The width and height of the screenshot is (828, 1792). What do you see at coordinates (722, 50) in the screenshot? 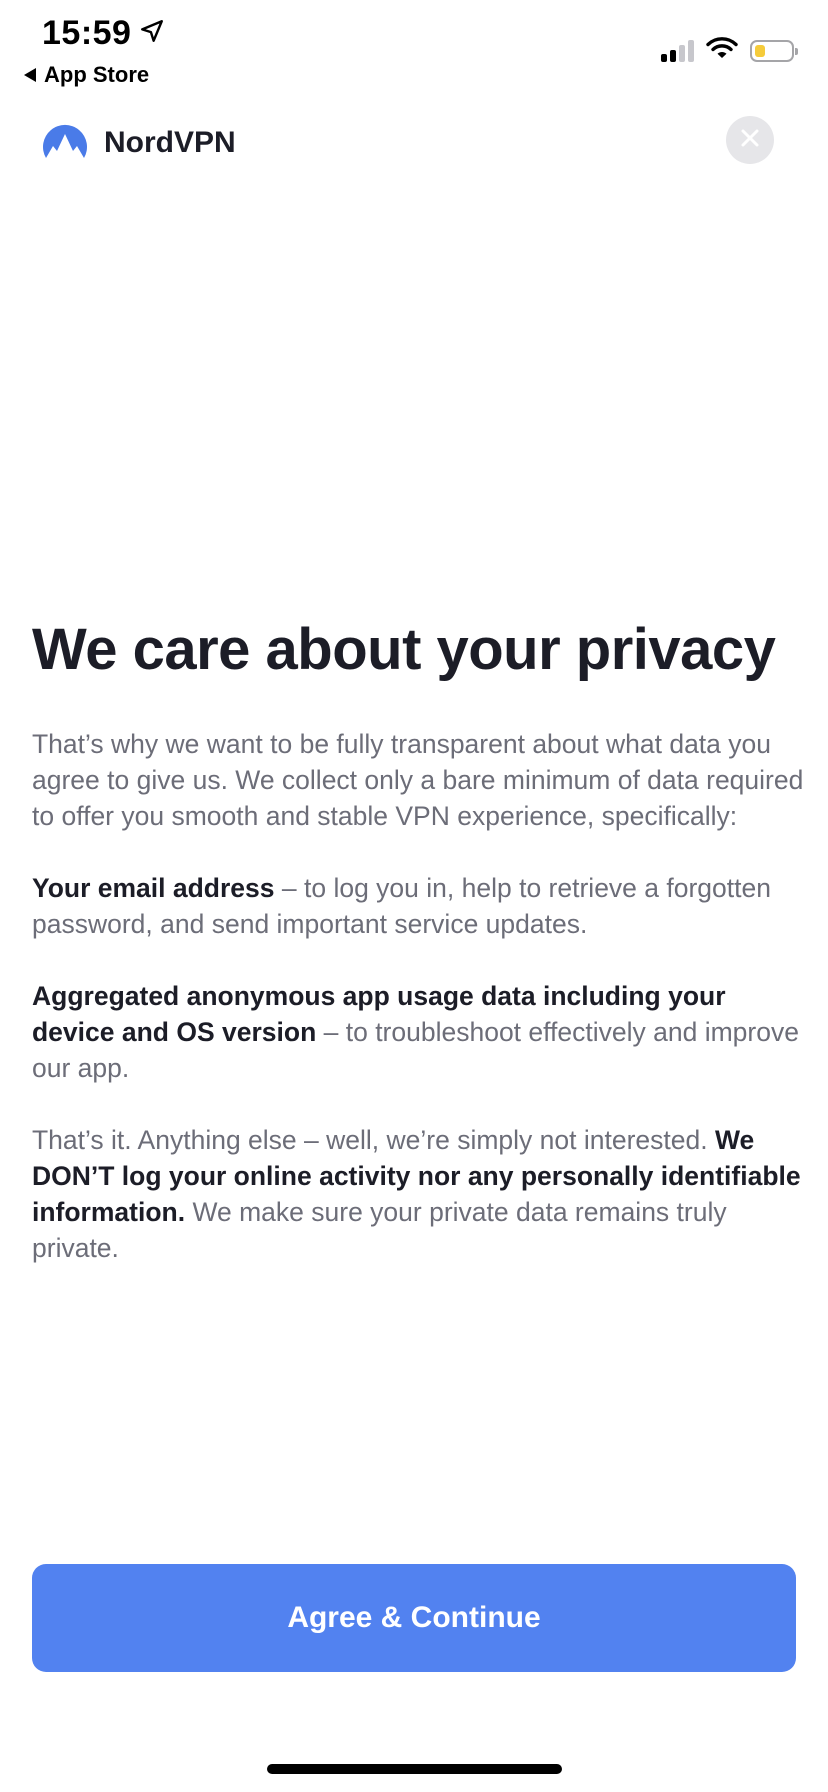
I see `wifi-icon` at bounding box center [722, 50].